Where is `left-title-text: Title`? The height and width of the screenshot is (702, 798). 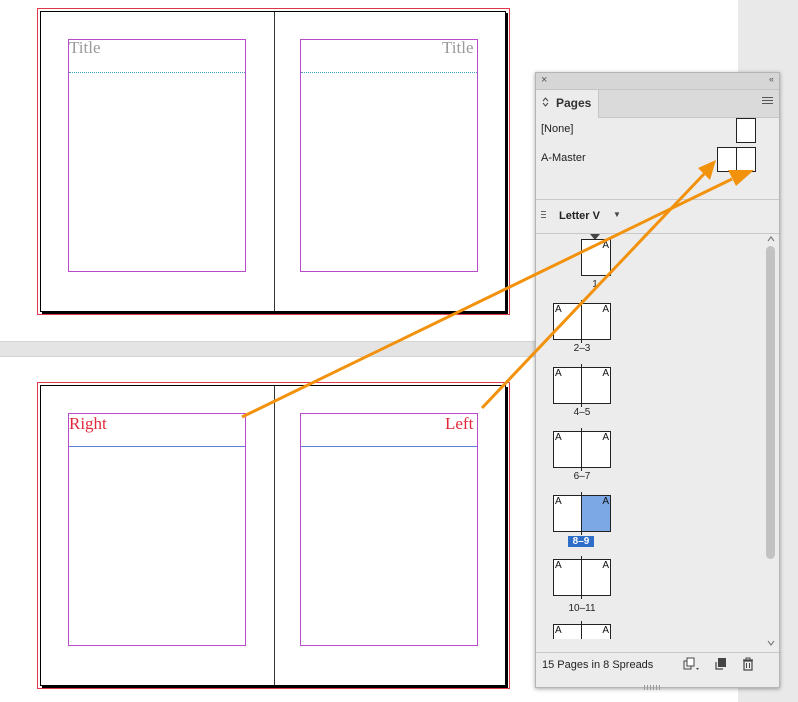
left-title-text: Title is located at coordinates (85, 47).